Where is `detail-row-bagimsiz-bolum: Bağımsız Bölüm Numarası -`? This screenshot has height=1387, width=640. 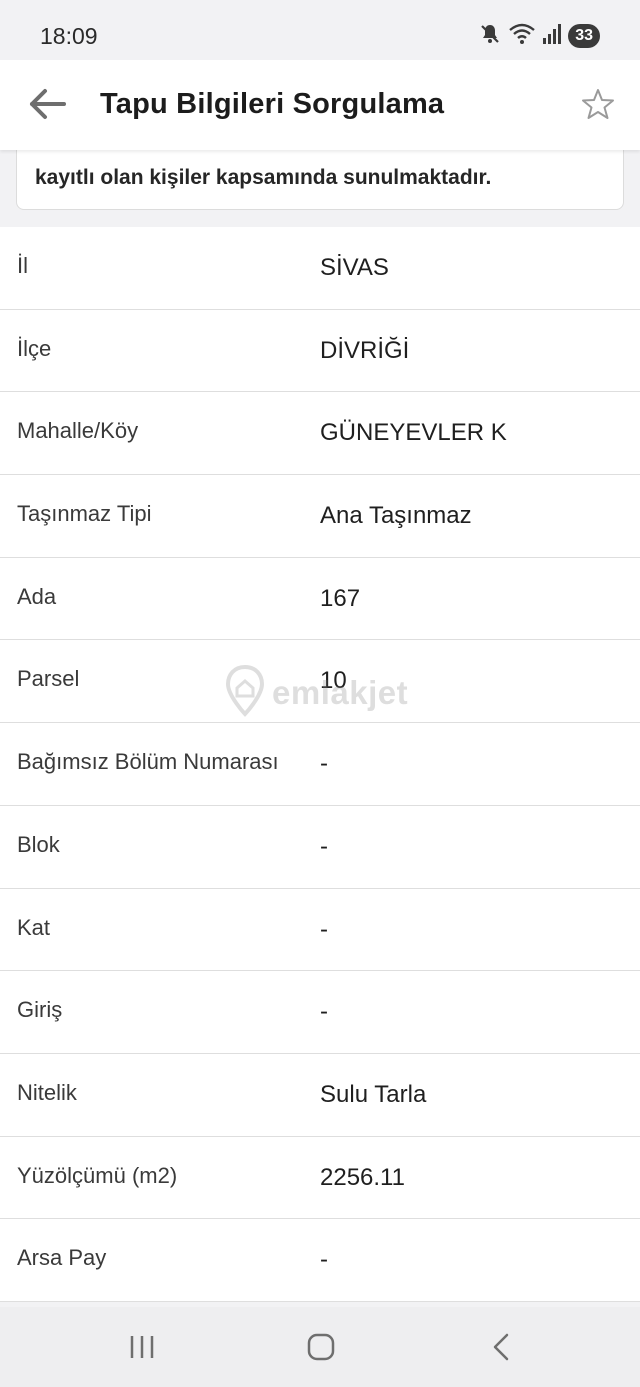 detail-row-bagimsiz-bolum: Bağımsız Bölüm Numarası - is located at coordinates (320, 764).